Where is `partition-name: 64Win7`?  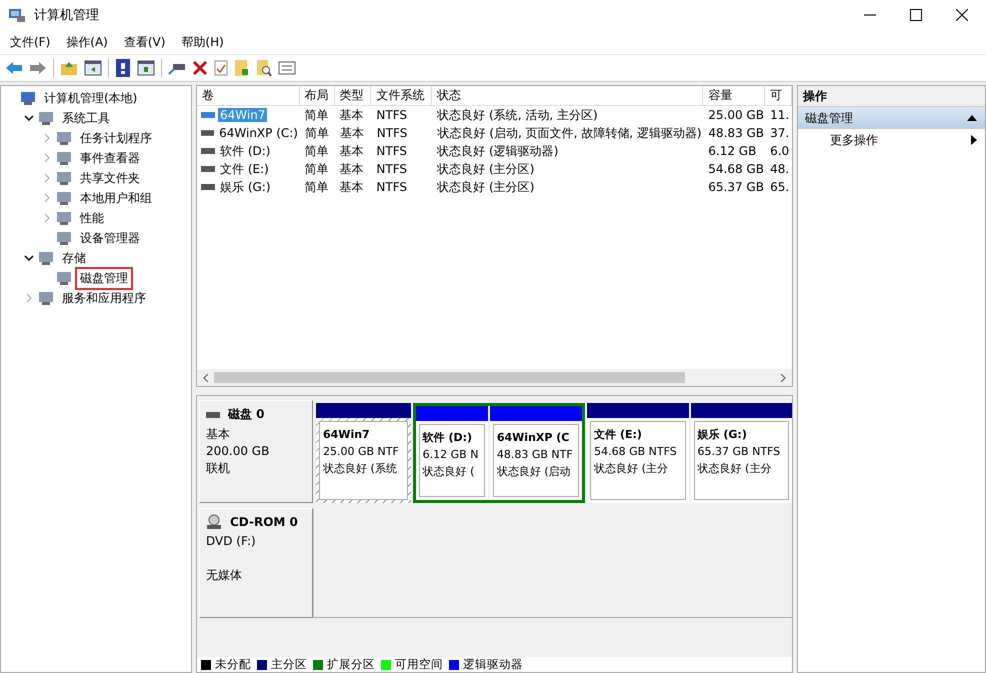 partition-name: 64Win7 is located at coordinates (347, 435).